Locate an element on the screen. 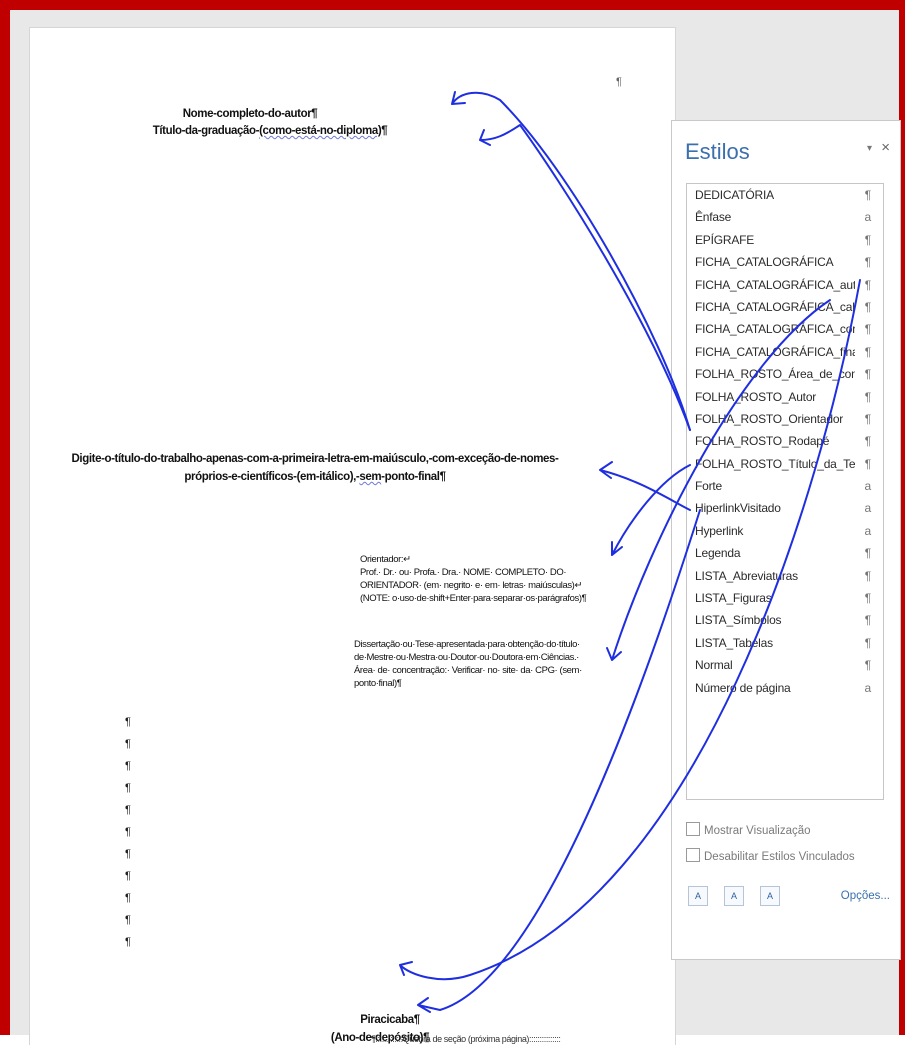  style-inspector-icon: A is located at coordinates (733, 896).